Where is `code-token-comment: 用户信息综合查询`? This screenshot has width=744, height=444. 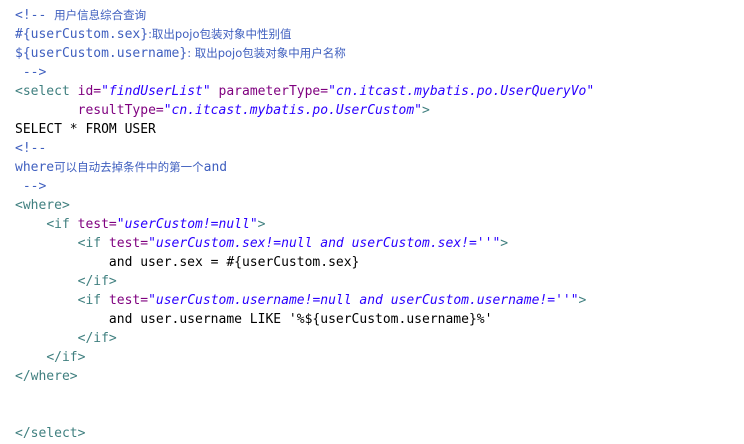
code-token-comment: 用户信息综合查询 is located at coordinates (100, 15).